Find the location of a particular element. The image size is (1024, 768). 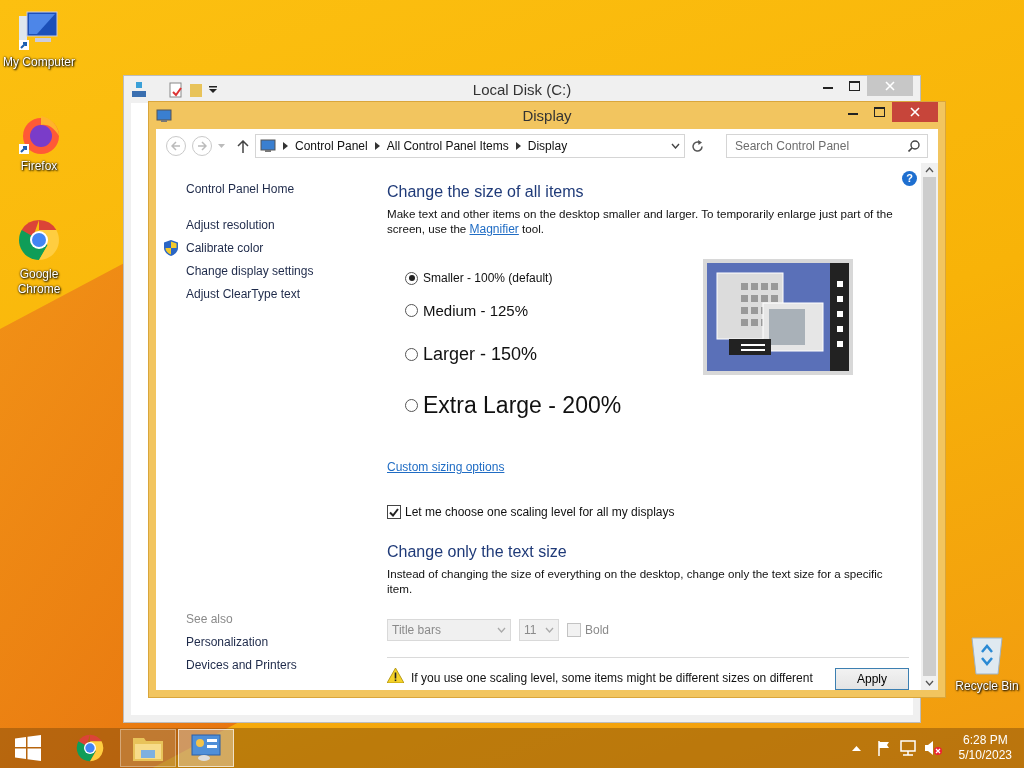

warning-icon is located at coordinates (395, 675).